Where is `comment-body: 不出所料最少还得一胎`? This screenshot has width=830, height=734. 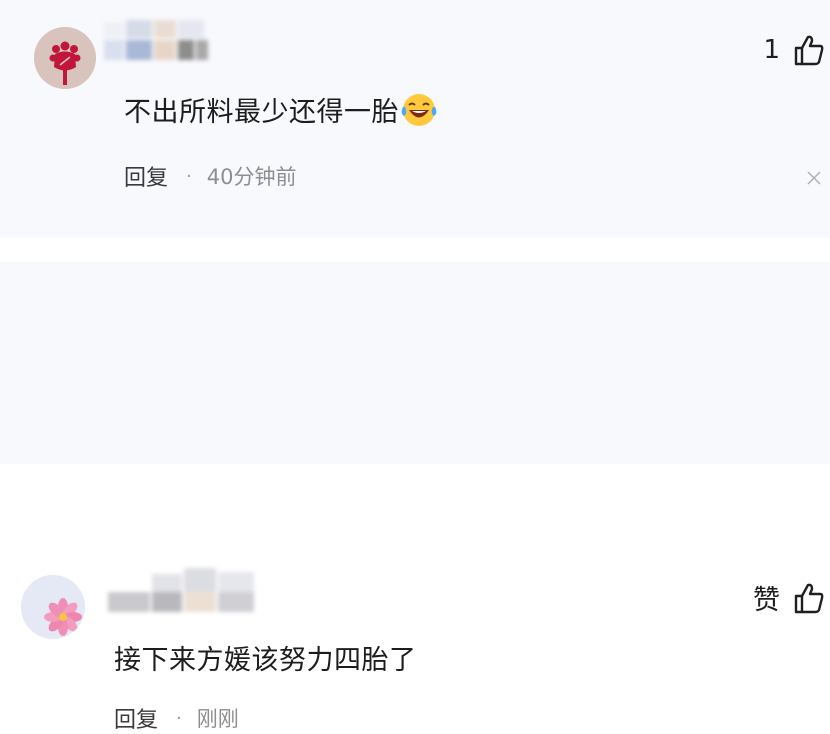
comment-body: 不出所料最少还得一胎 is located at coordinates (261, 112).